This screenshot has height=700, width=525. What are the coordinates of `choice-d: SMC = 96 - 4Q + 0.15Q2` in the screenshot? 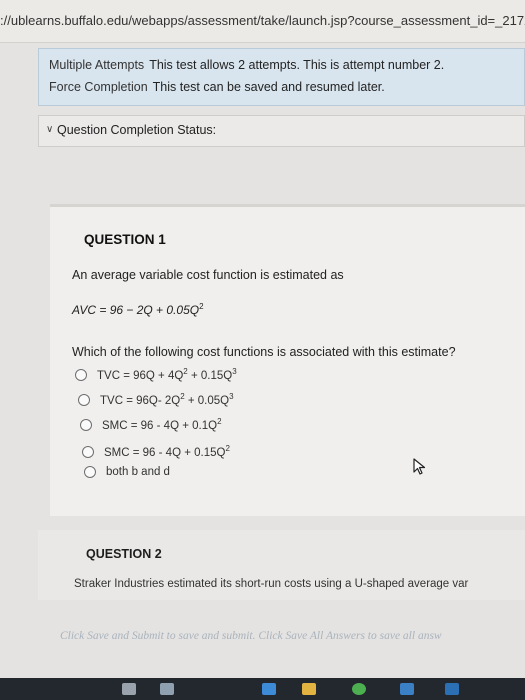 It's located at (156, 451).